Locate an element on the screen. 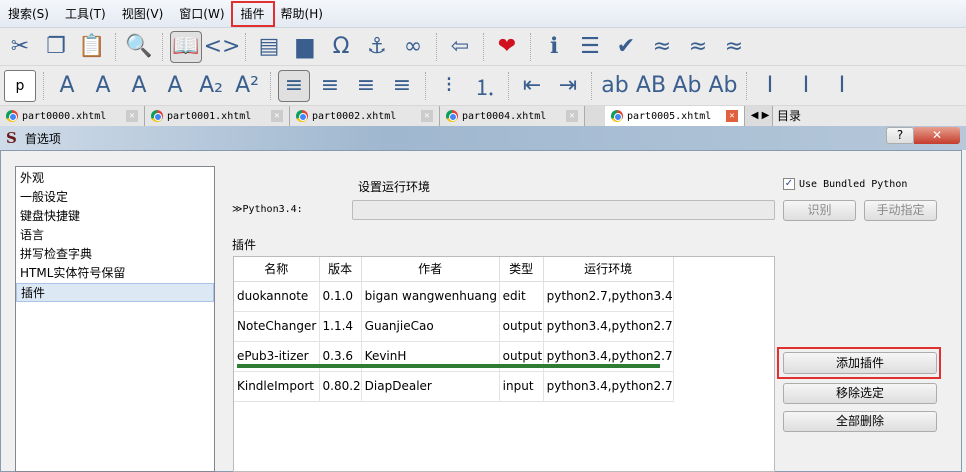 The width and height of the screenshot is (966, 472). bold-button: A is located at coordinates (67, 86).